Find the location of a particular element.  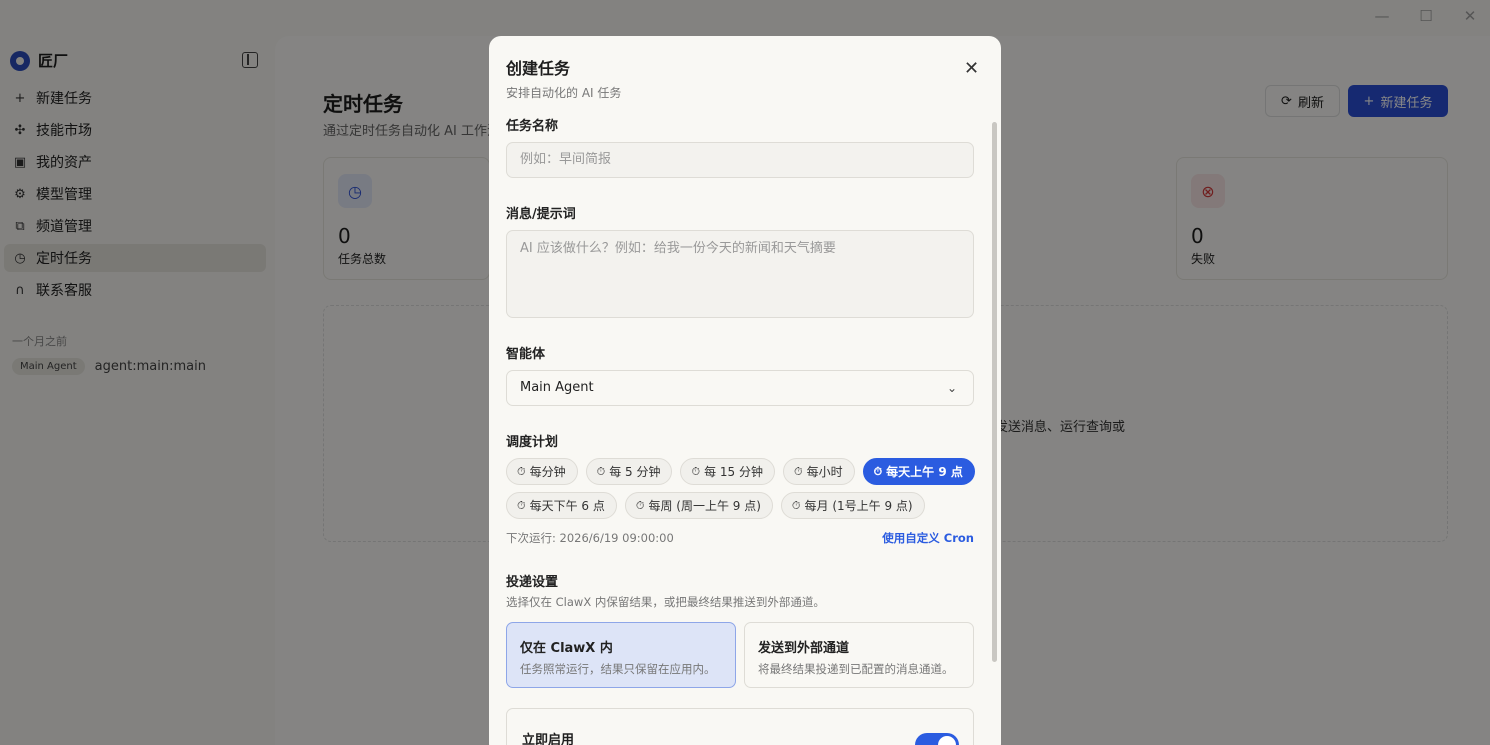

option-description: 将最终结果投递到已配置的消息通道。 is located at coordinates (856, 669).